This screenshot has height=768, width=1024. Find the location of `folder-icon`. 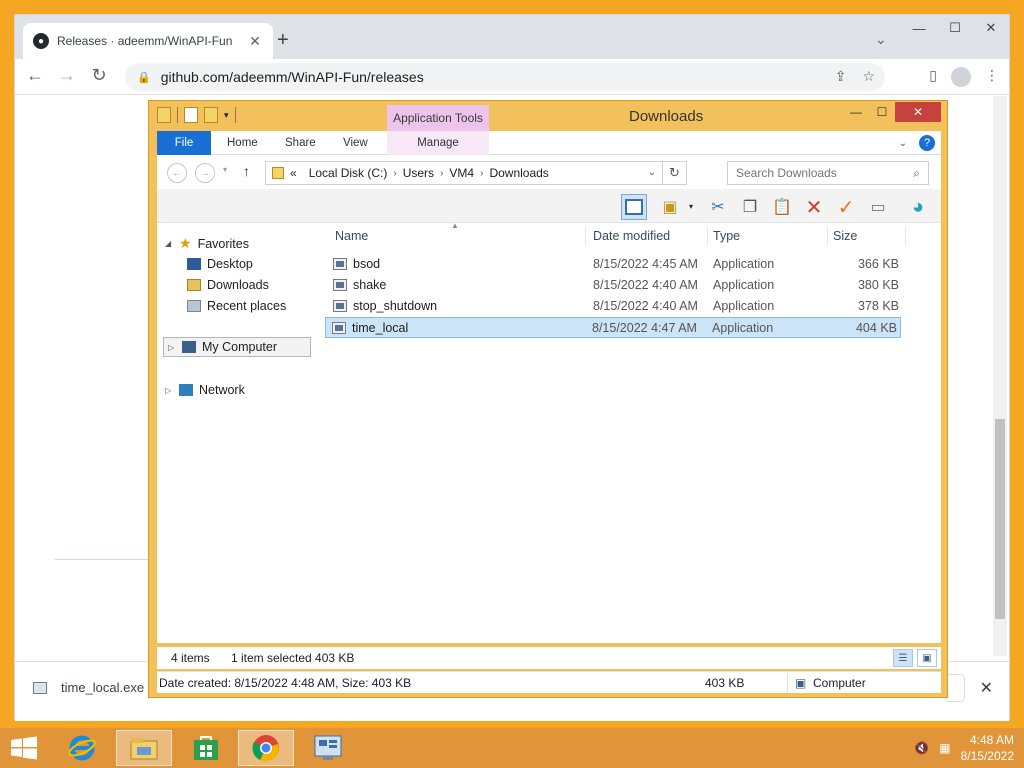

folder-icon is located at coordinates (164, 115).